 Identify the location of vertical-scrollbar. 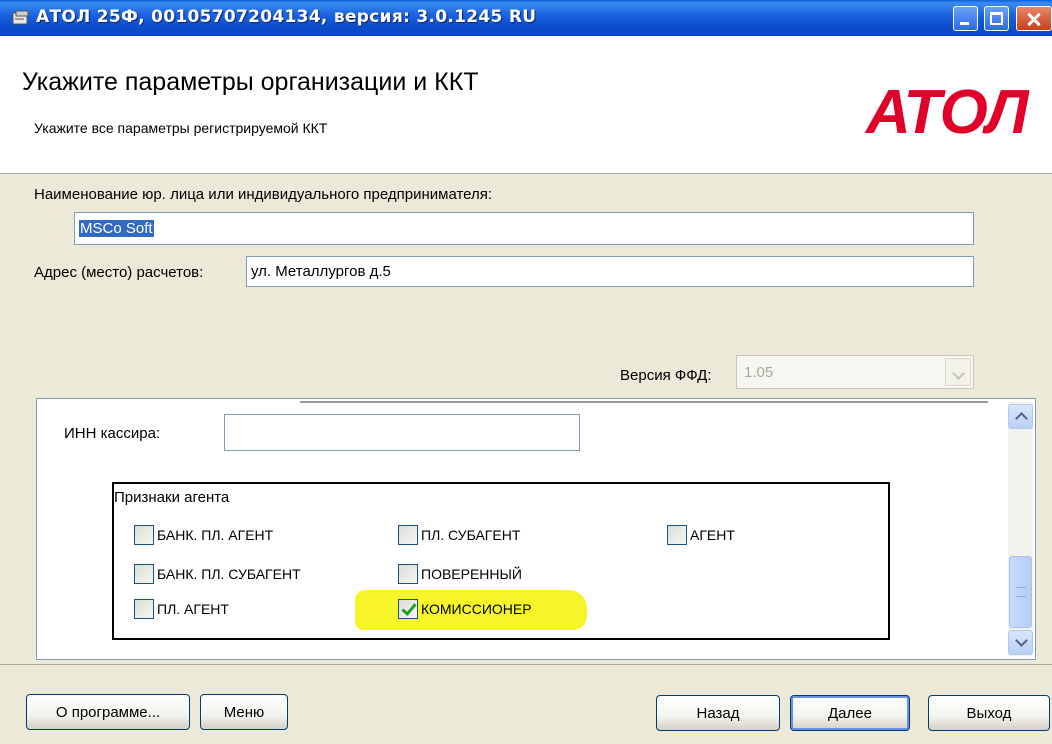
(1020, 529).